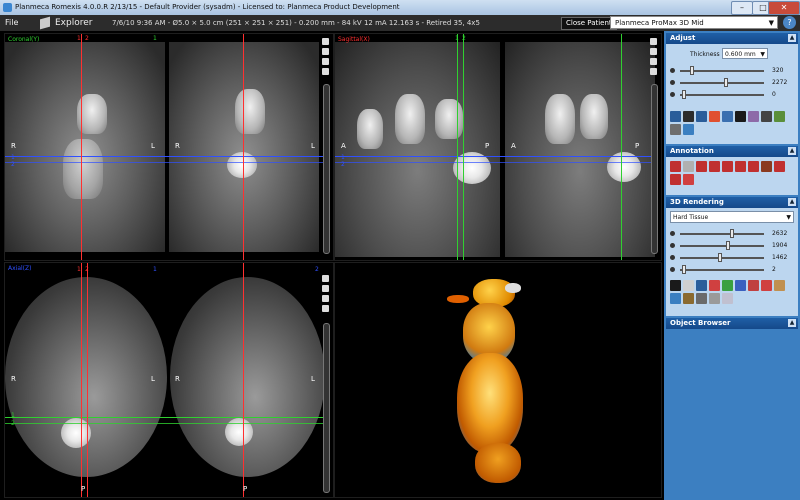  I want to click on skull-icon, so click(779, 285).